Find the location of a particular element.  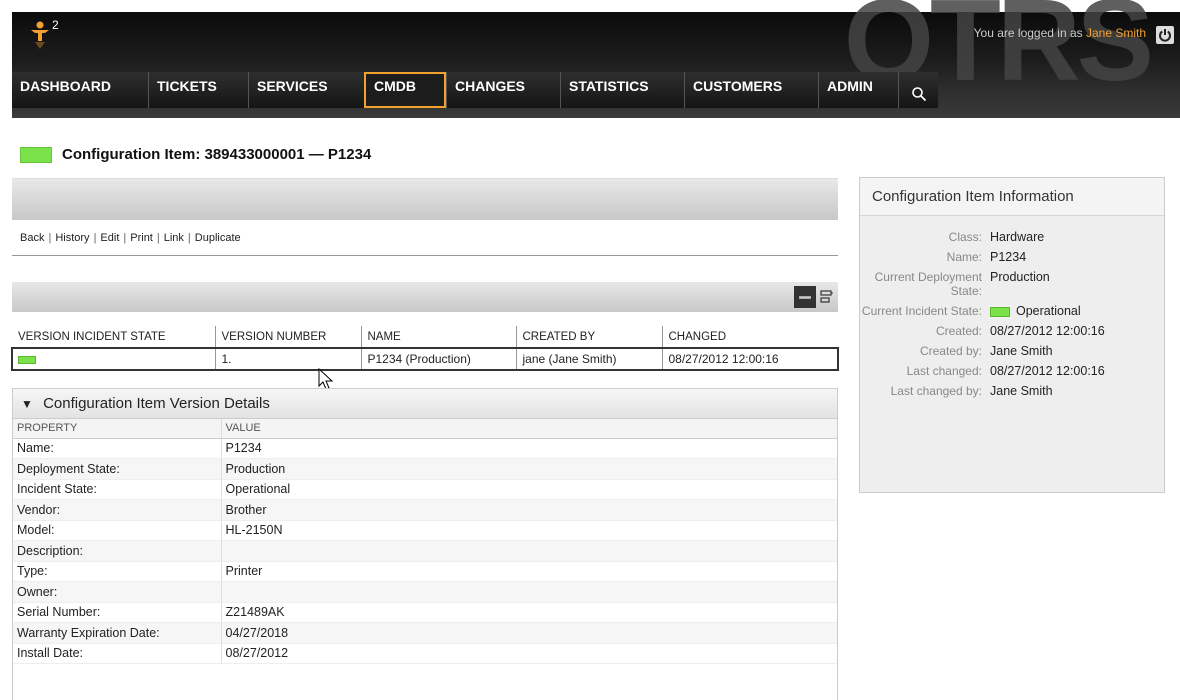

version-details-title: Configuration Item Version Details is located at coordinates (156, 403).